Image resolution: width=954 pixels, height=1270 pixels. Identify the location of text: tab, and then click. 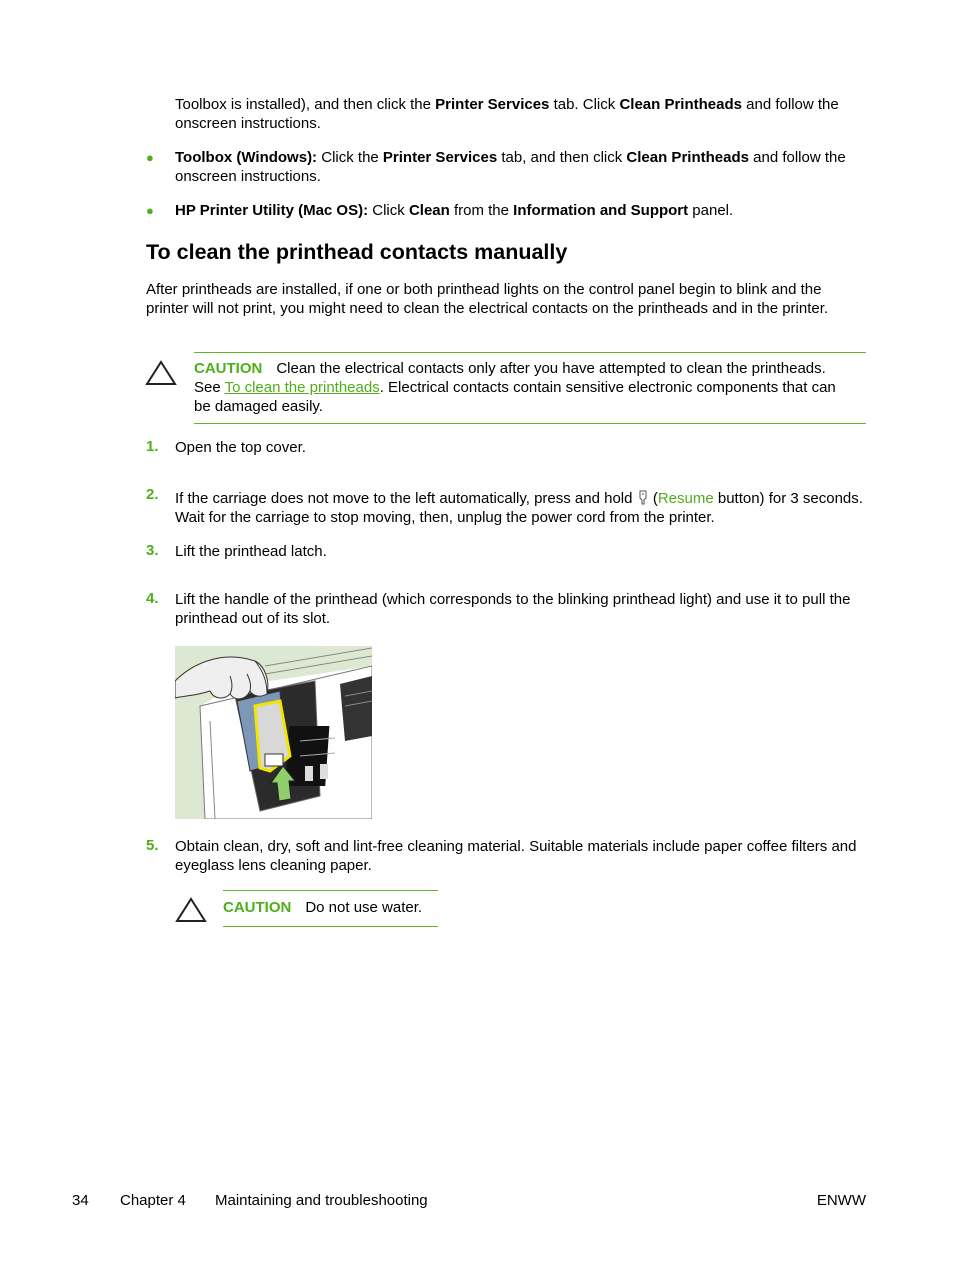
(562, 157).